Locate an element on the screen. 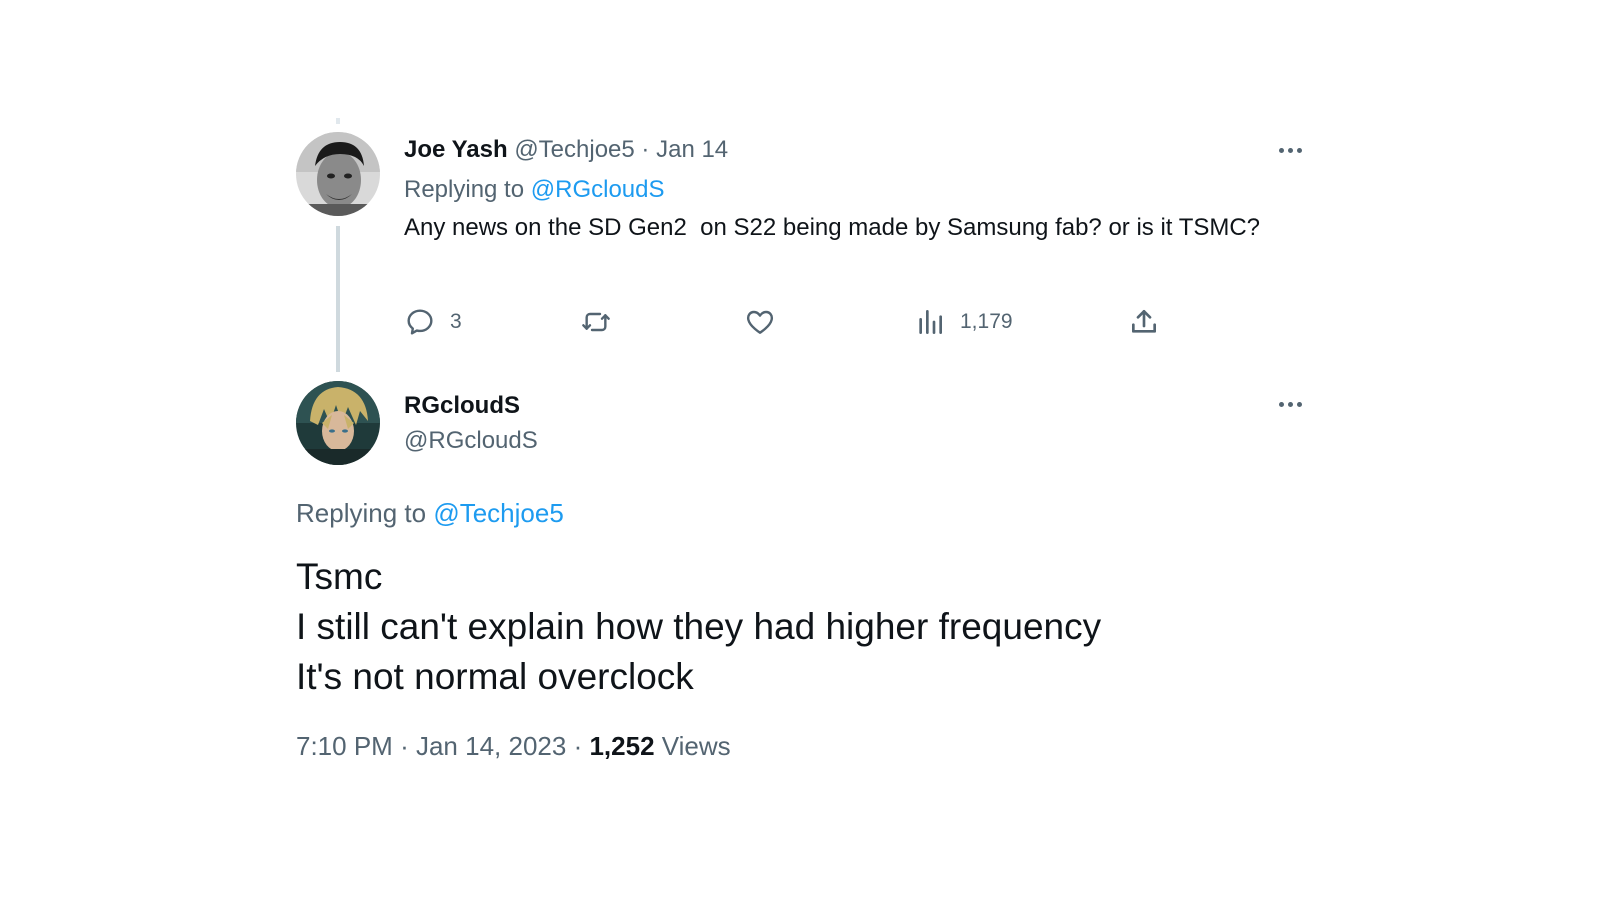 The width and height of the screenshot is (1600, 900). reply-count: 3 is located at coordinates (456, 321).